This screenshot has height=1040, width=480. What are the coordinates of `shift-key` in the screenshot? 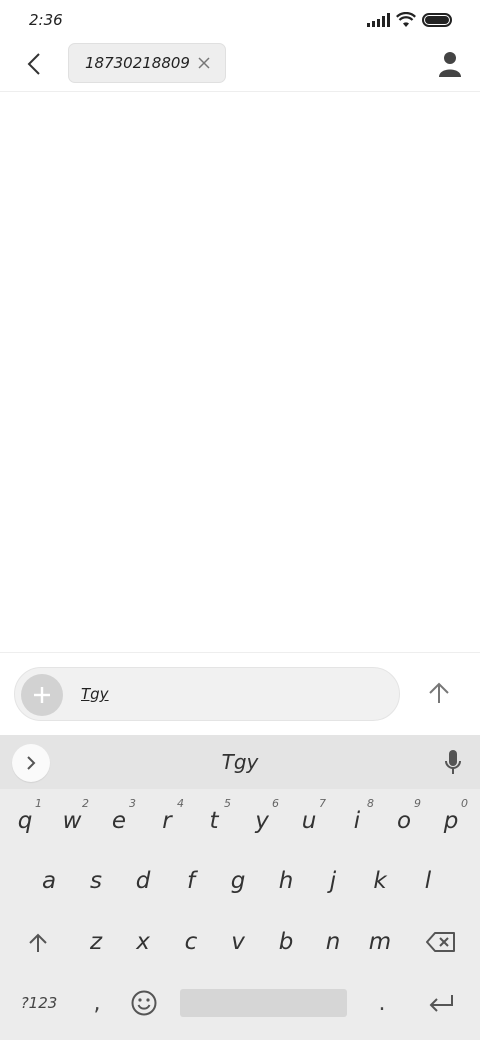 It's located at (38, 942).